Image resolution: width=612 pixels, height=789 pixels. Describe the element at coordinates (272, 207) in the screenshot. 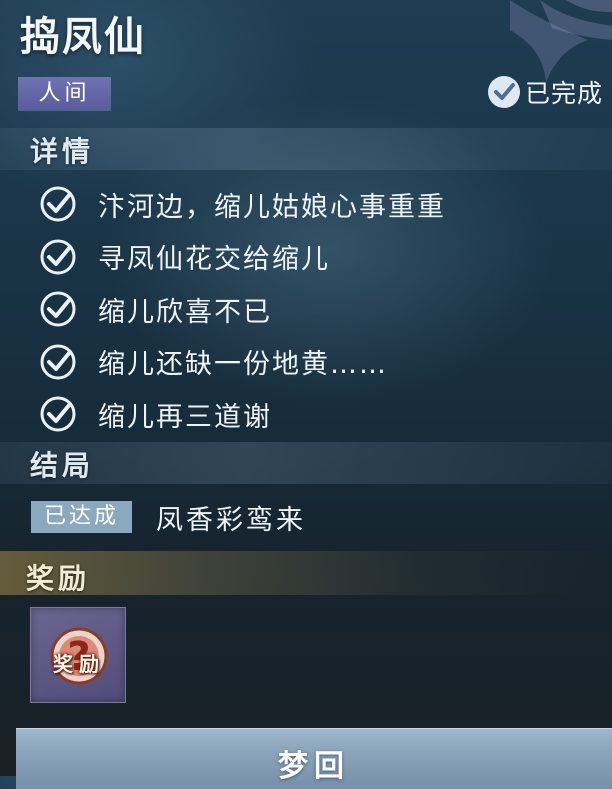

I see `detail-text: 汴河边，缩儿姑娘心事重重` at that location.